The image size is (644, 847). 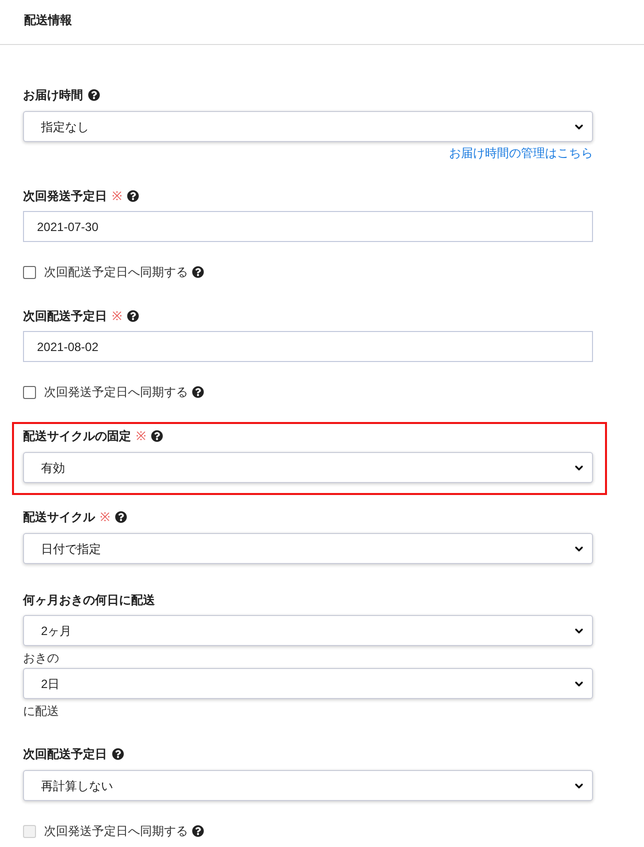 I want to click on field-note: に配送, so click(x=41, y=711).